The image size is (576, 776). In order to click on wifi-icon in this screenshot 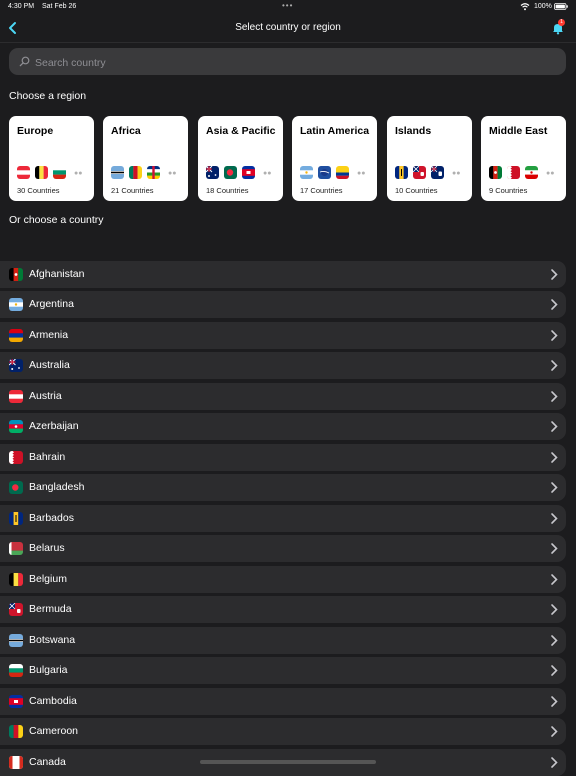, I will do `click(525, 7)`.